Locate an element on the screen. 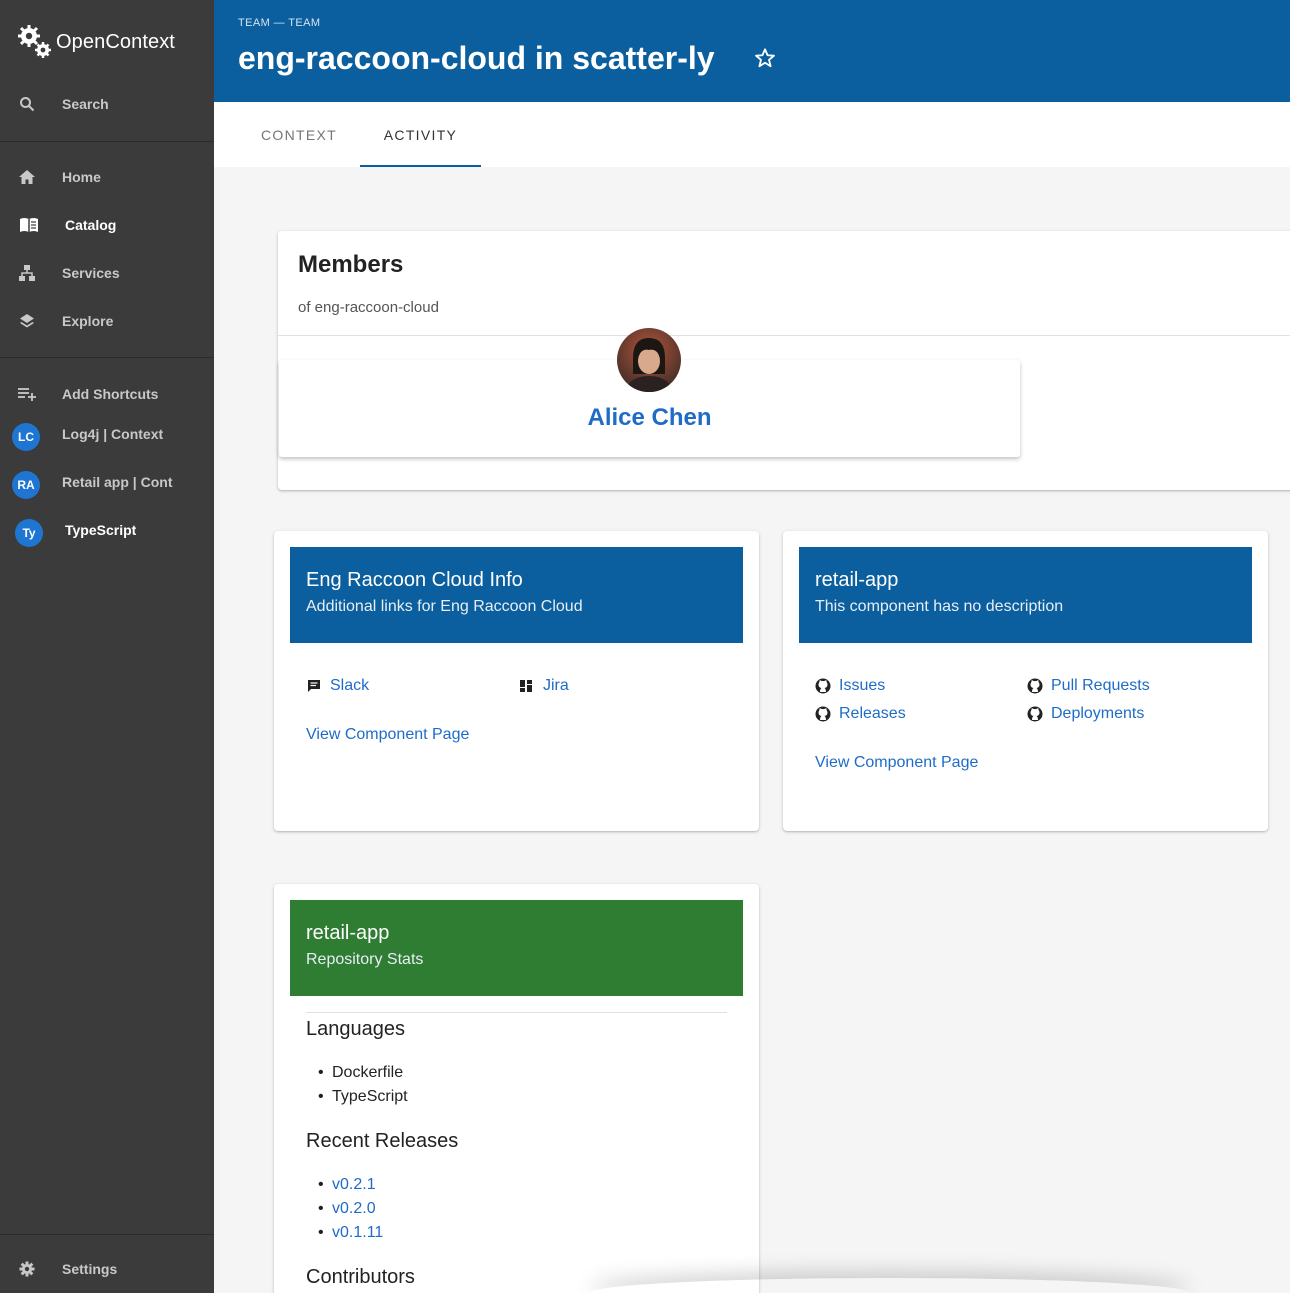  sidebar-item-label: Services is located at coordinates (91, 273).